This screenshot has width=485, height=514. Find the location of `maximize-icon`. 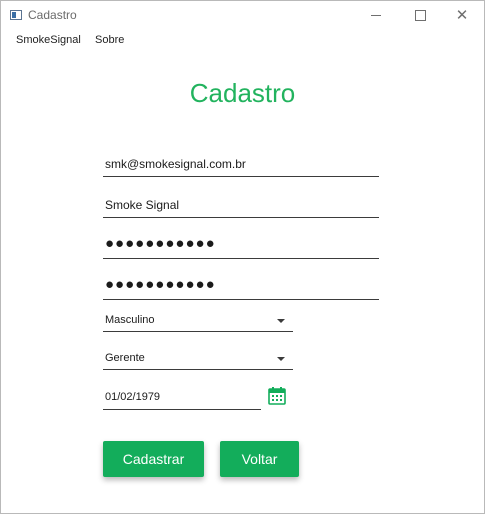

maximize-icon is located at coordinates (420, 15).